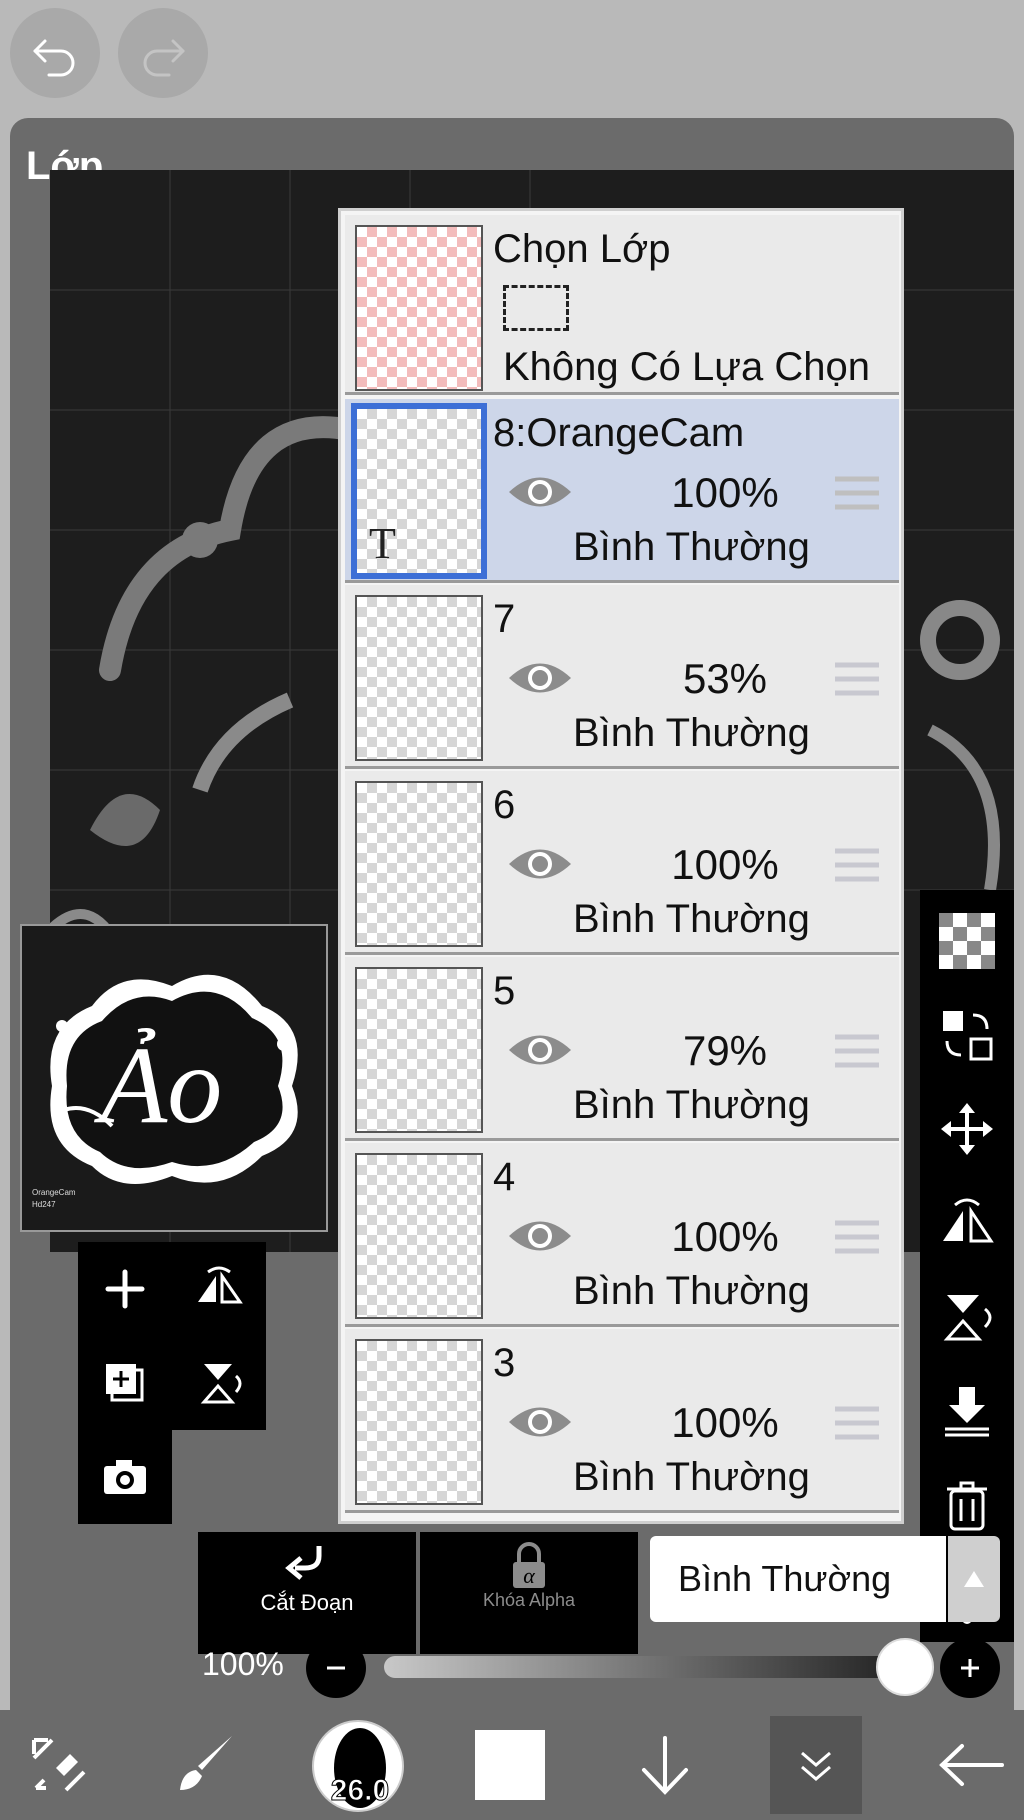  What do you see at coordinates (622, 1049) in the screenshot?
I see `layer-row-5: 5 79% Bình Thường` at bounding box center [622, 1049].